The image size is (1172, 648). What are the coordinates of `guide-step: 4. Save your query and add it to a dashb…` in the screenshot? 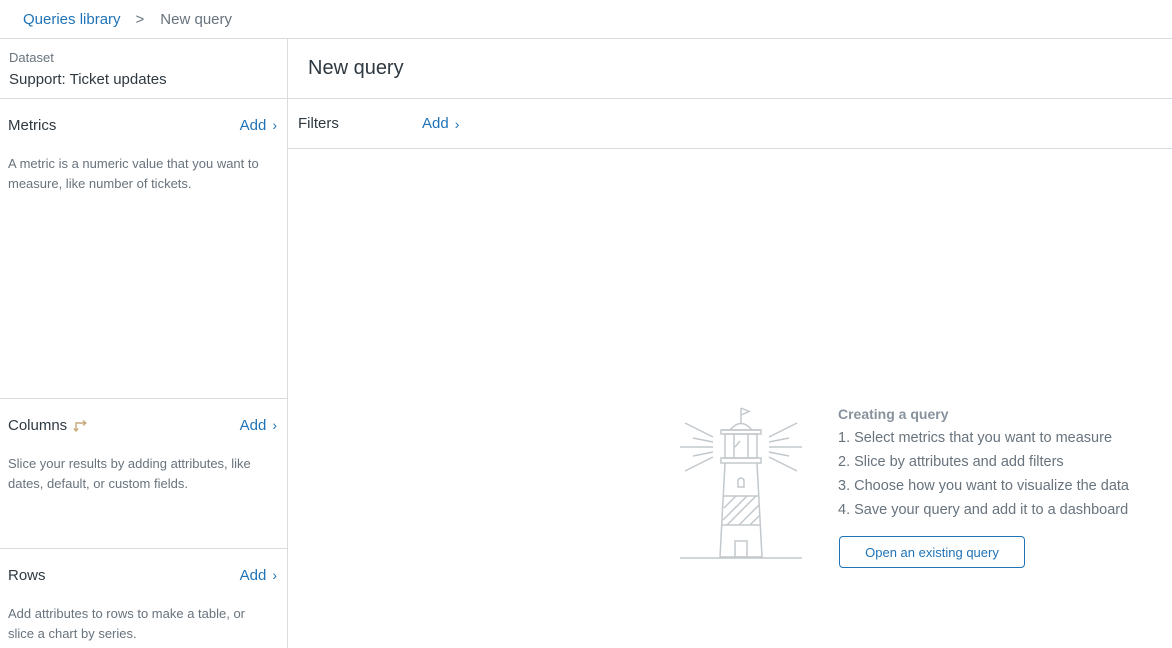 It's located at (983, 510).